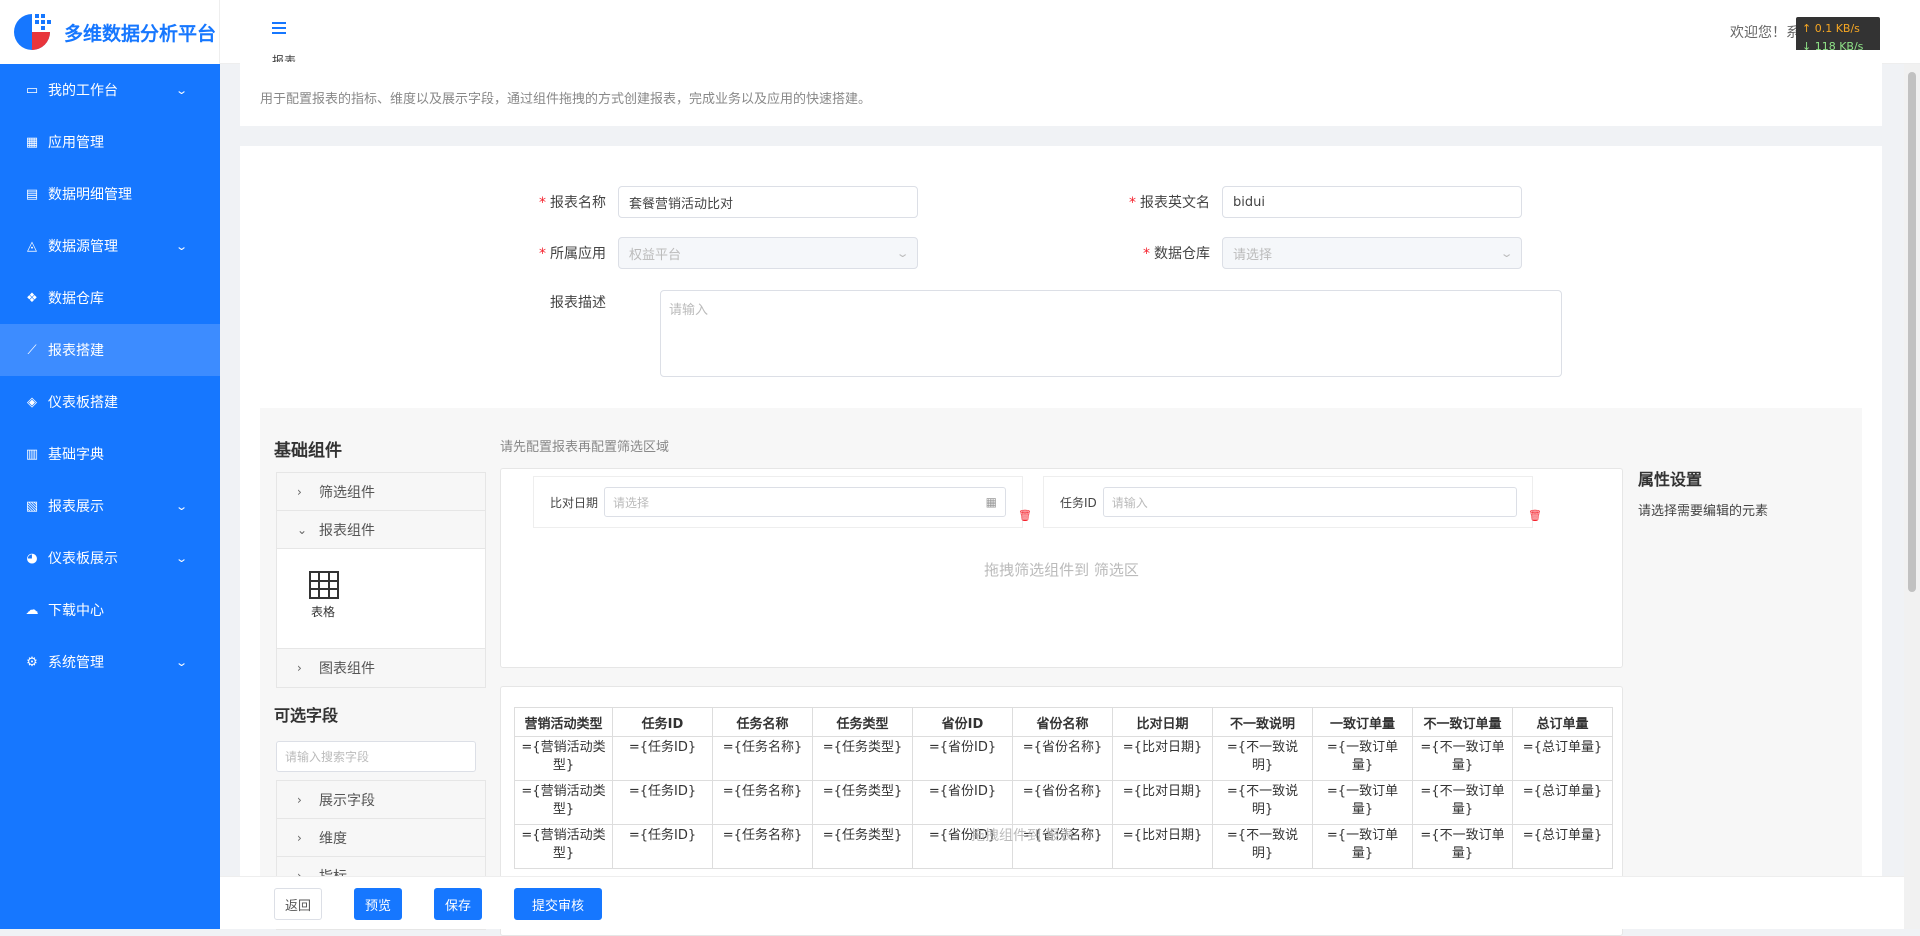  Describe the element at coordinates (282, 28) in the screenshot. I see `menu-toggle-icon` at that location.